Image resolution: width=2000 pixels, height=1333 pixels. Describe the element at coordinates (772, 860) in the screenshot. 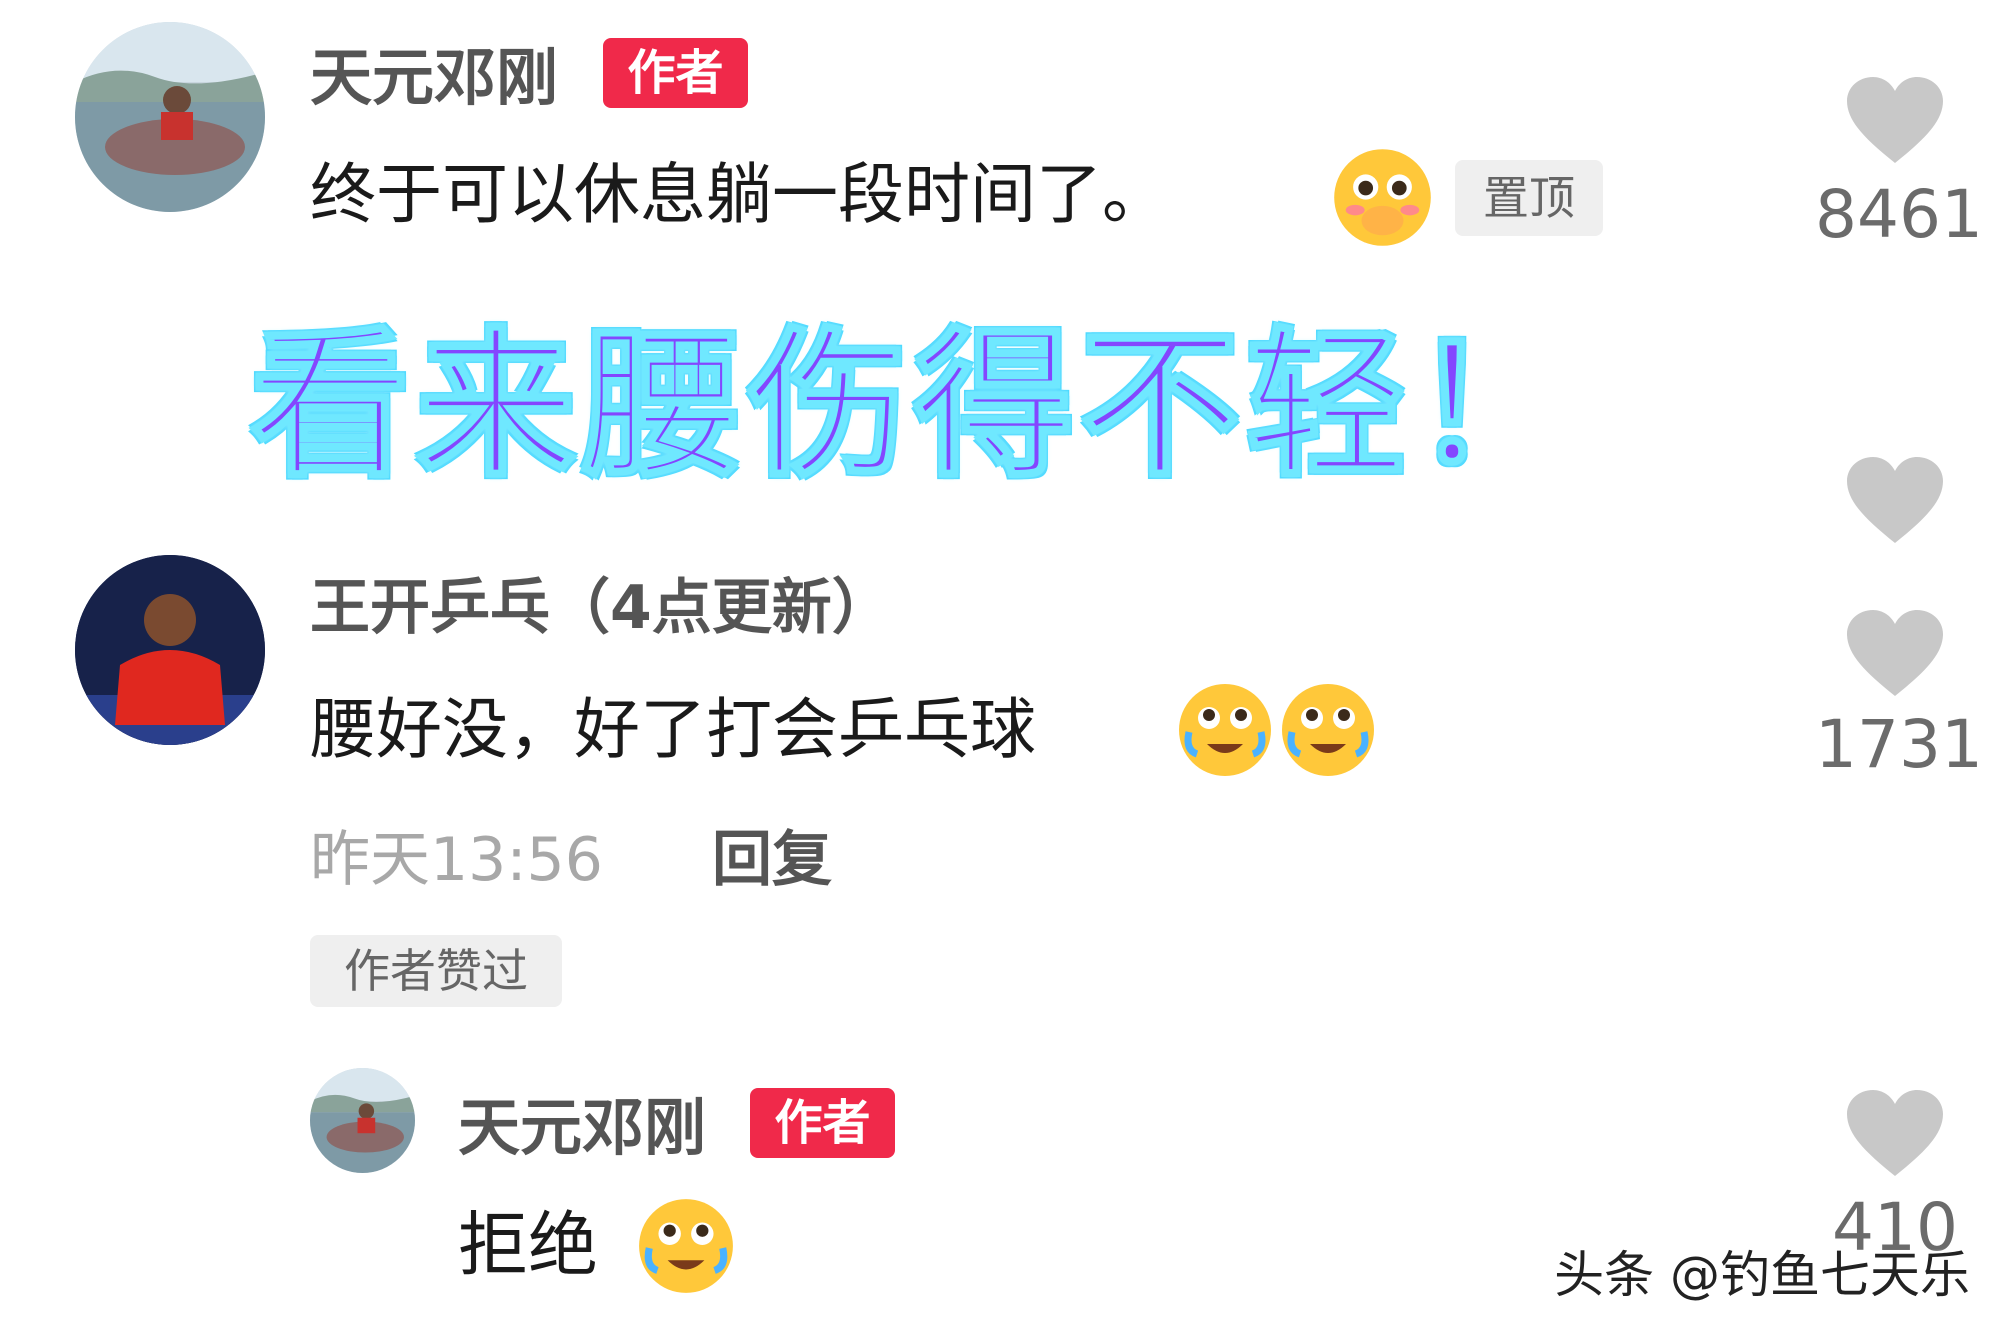

I see `reply-button: 回复` at that location.